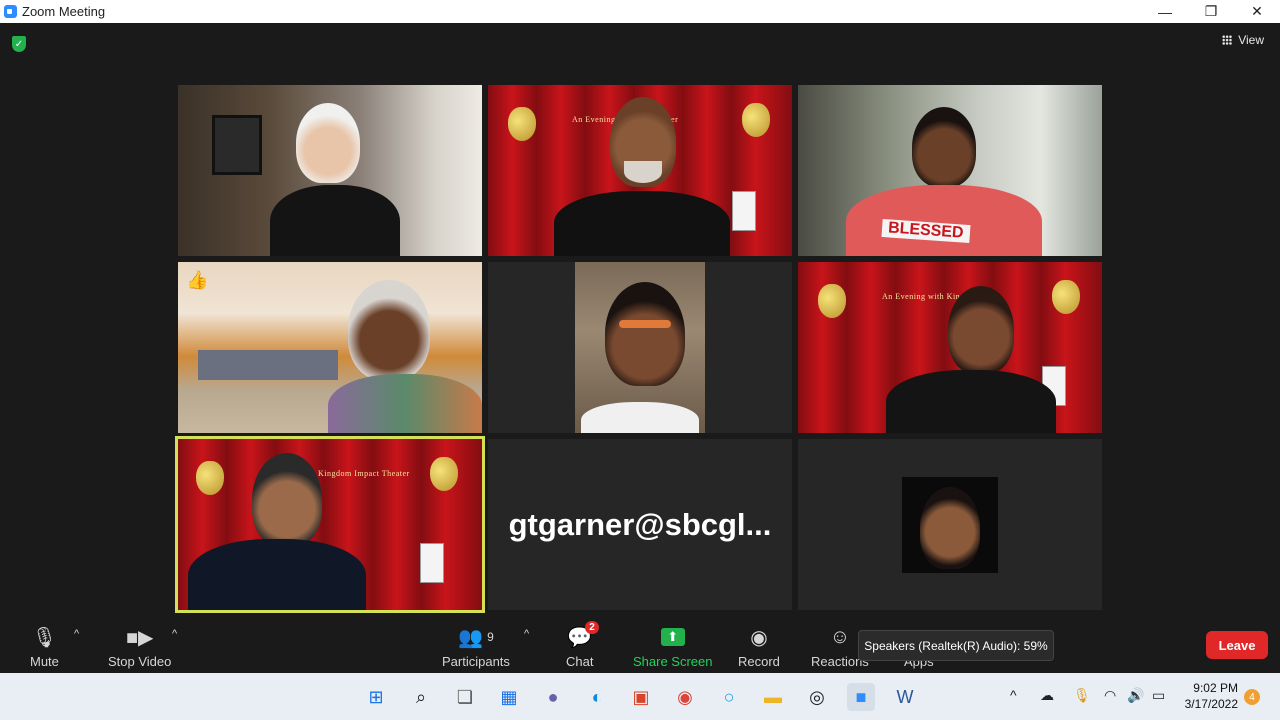  Describe the element at coordinates (672, 637) in the screenshot. I see `share-screen-icon: ⬆` at that location.